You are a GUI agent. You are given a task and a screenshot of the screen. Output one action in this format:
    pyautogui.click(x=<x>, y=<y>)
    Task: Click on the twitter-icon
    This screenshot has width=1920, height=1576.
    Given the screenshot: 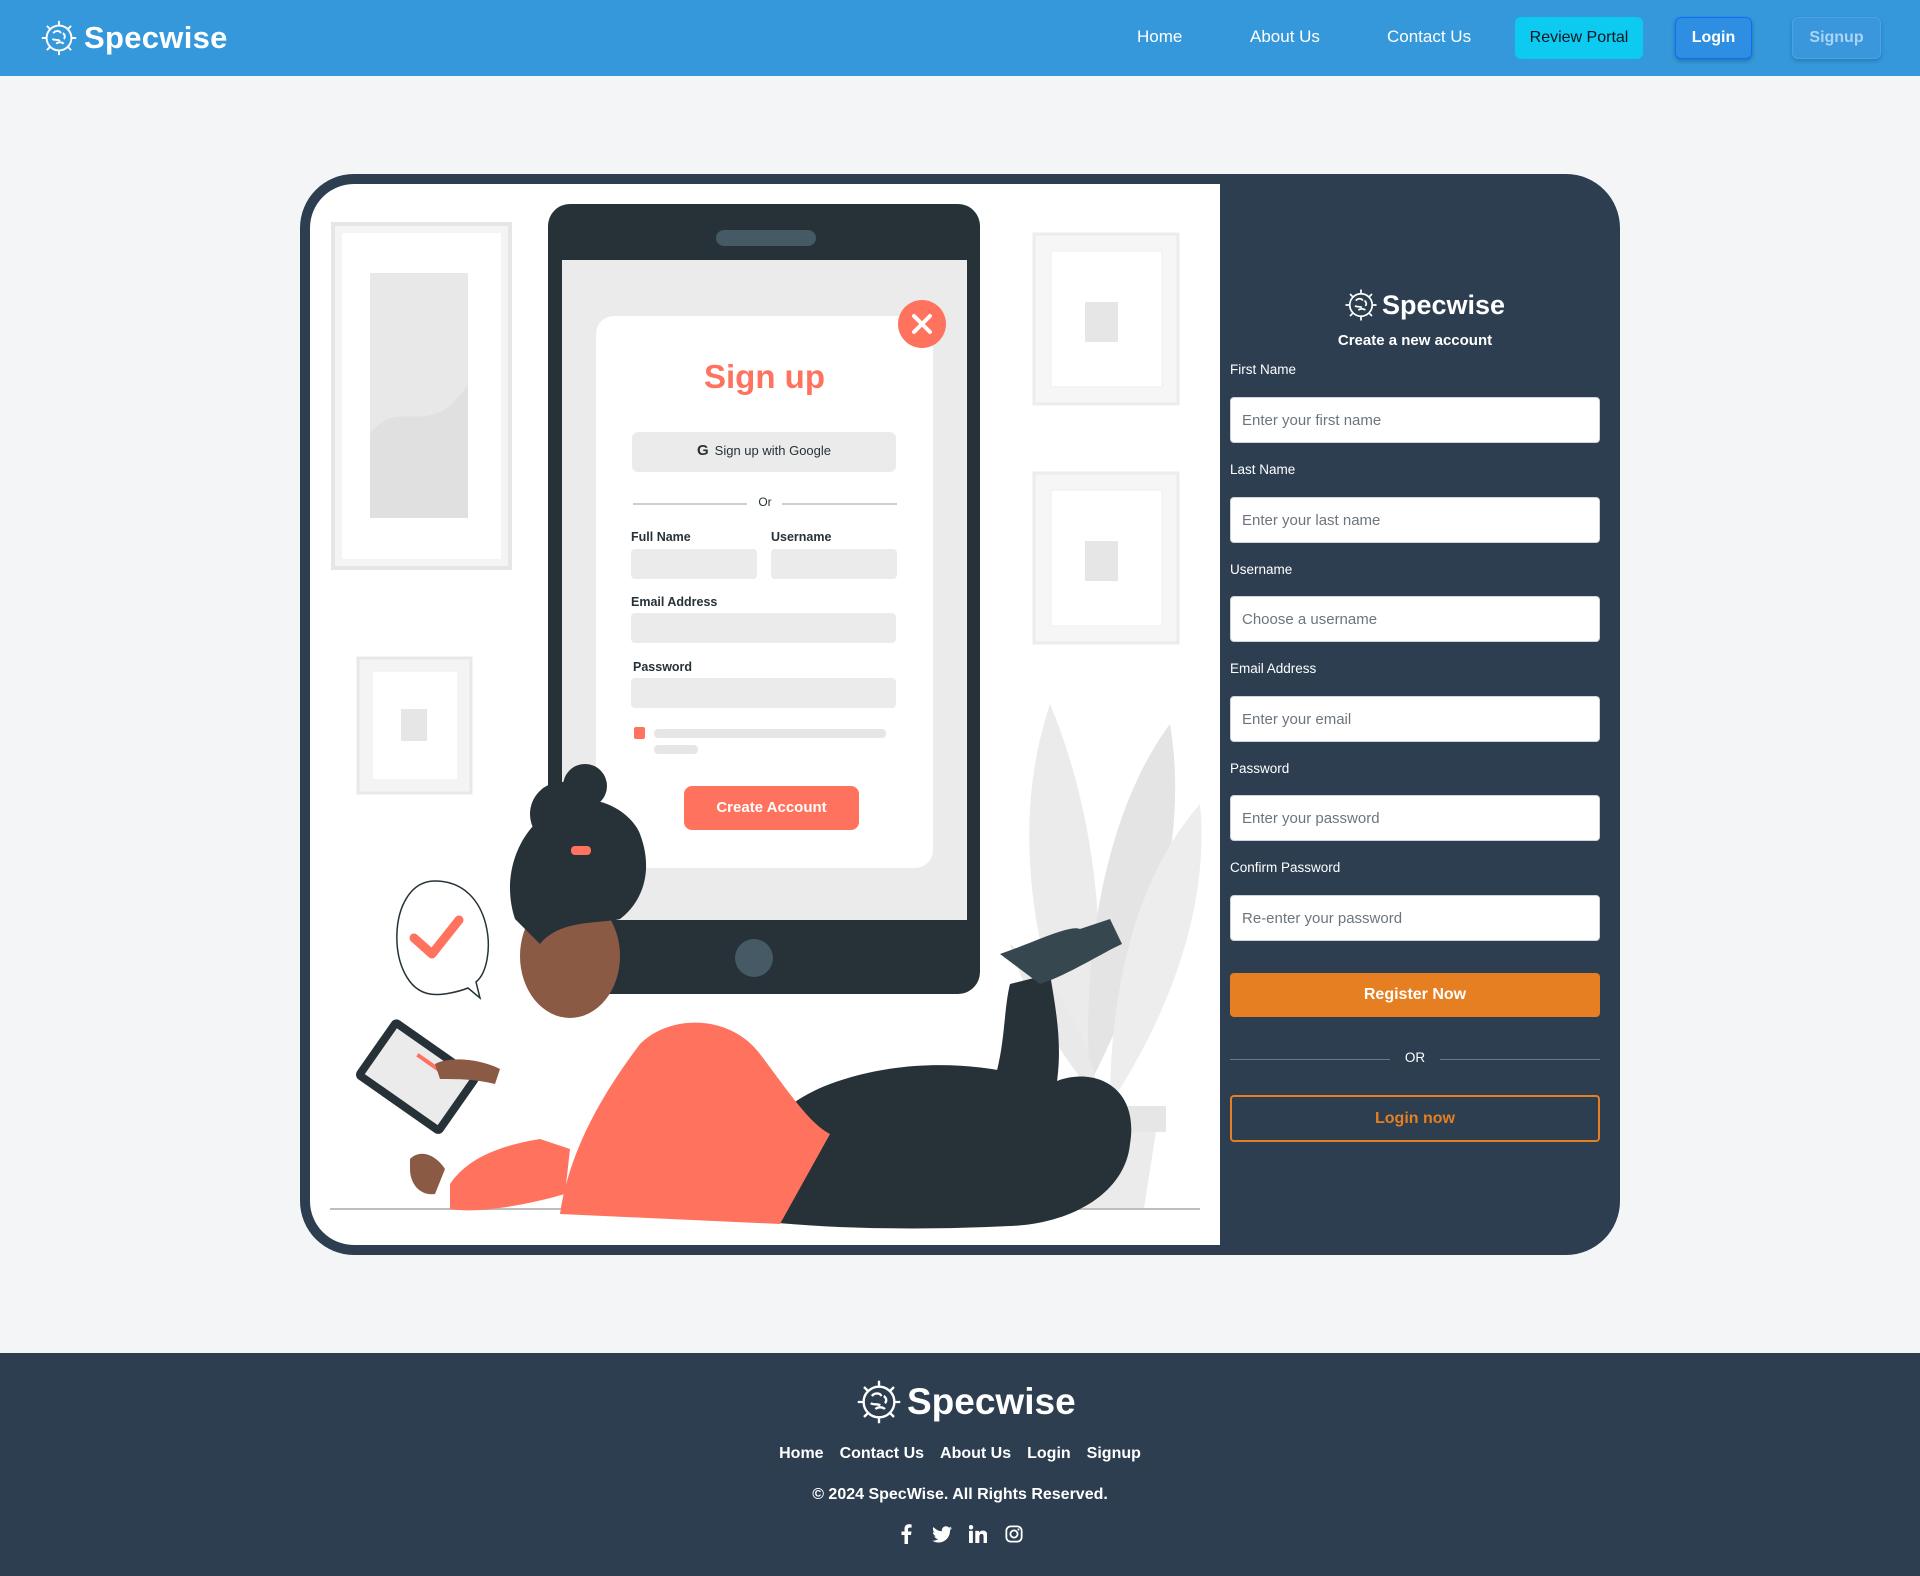 What is the action you would take?
    pyautogui.click(x=942, y=1534)
    